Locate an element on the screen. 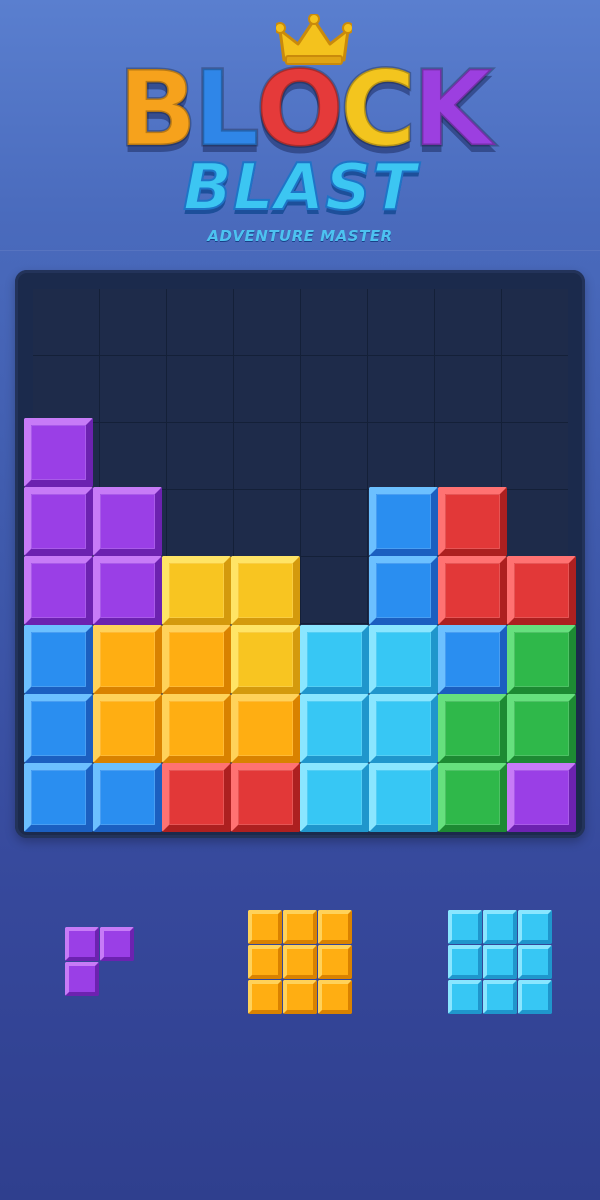  logo-word-blast: BLAST is located at coordinates (299, 188).